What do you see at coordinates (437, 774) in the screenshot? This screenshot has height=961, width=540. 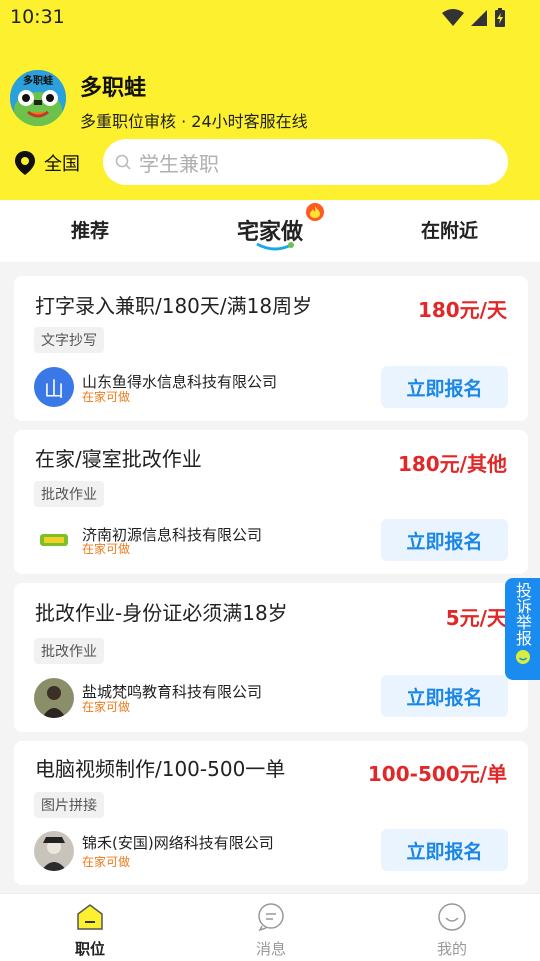 I see `job-price: 100-500元/单` at bounding box center [437, 774].